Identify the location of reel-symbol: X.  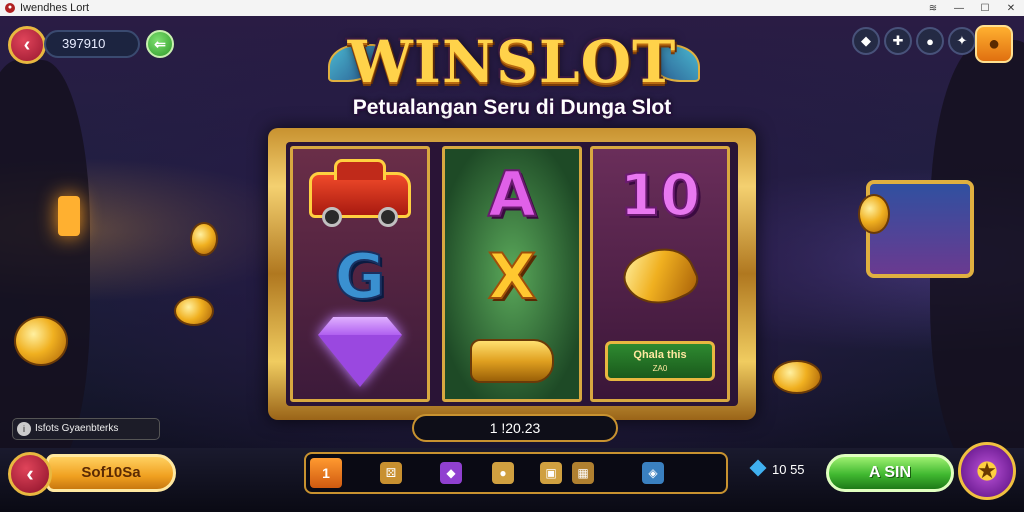
(512, 277).